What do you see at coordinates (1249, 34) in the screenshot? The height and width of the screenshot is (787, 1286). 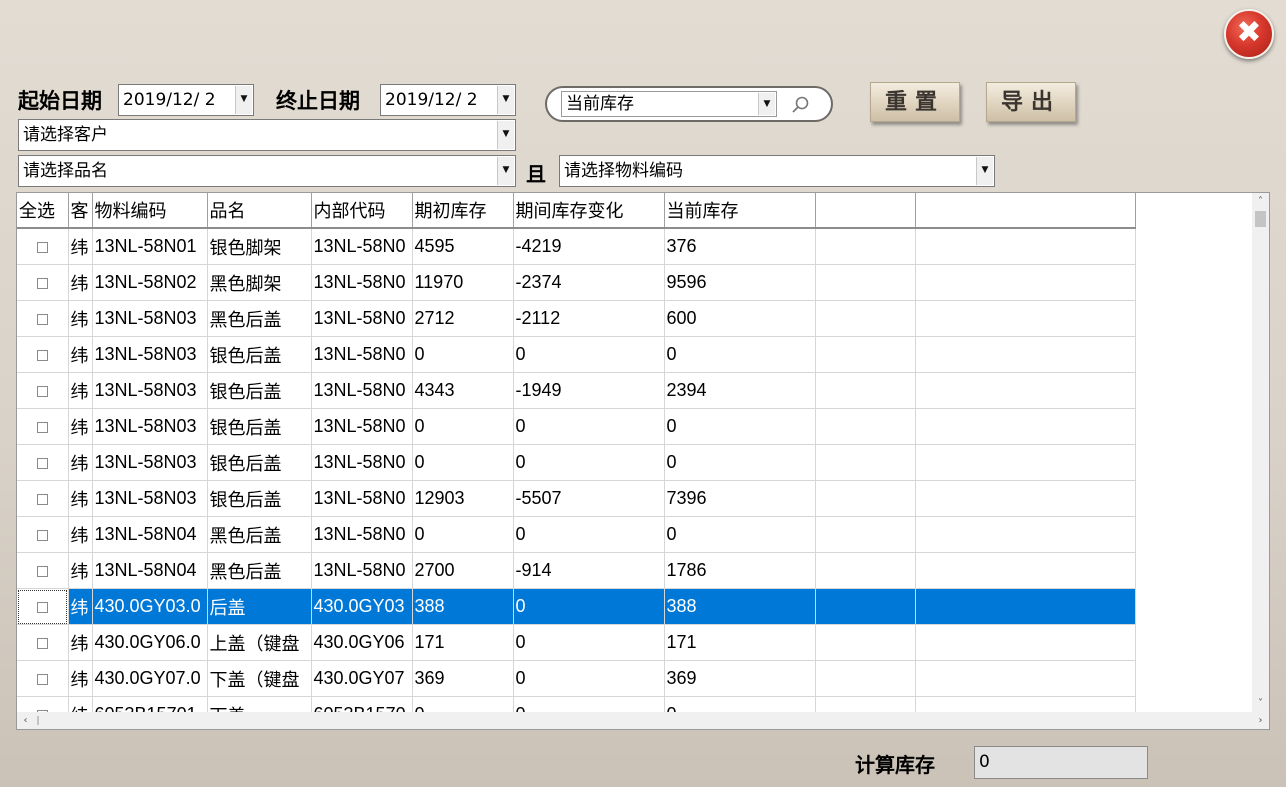 I see `close-button: ✖` at bounding box center [1249, 34].